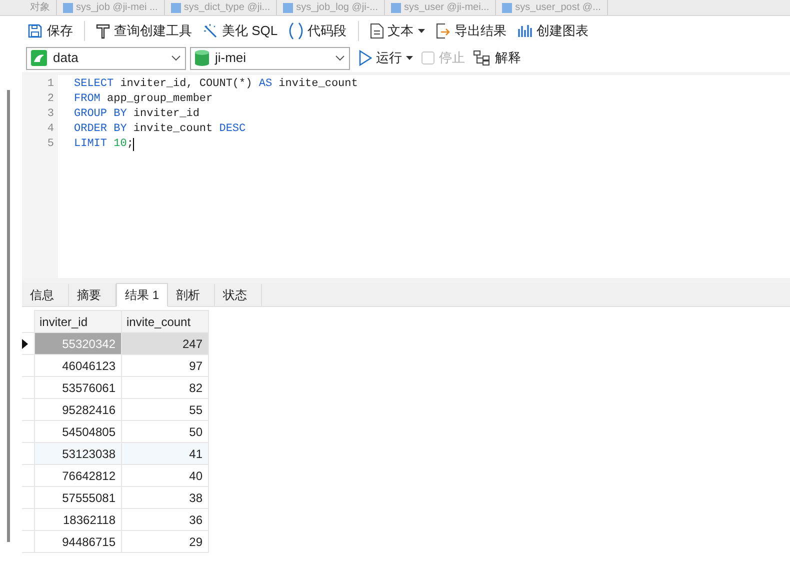 This screenshot has width=790, height=572. What do you see at coordinates (240, 31) in the screenshot?
I see `beautify-button: 美化 SQL` at bounding box center [240, 31].